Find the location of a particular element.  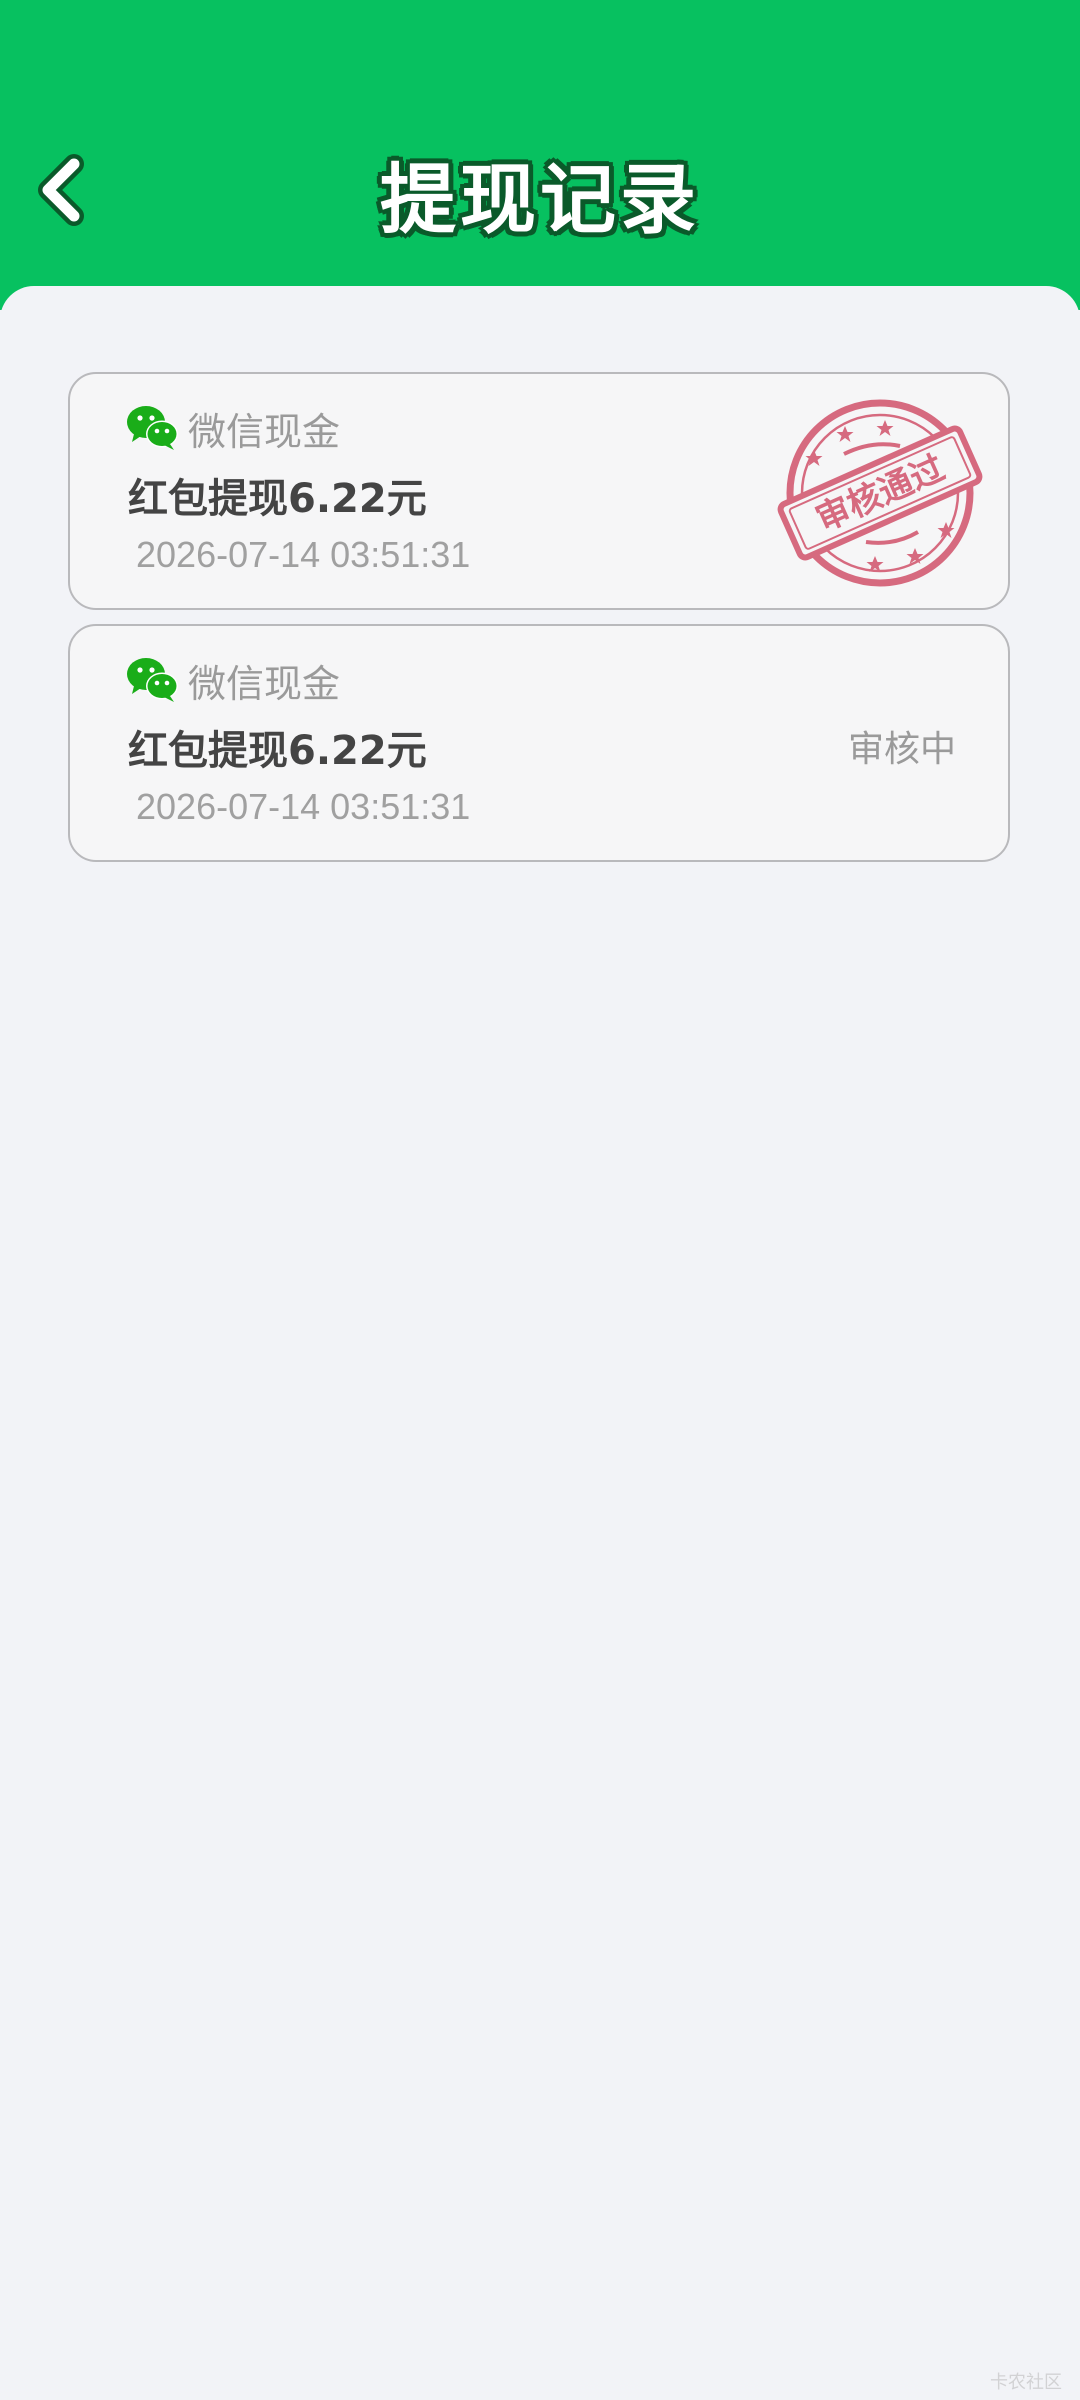

record-card: 微信现金 红包提现6.22元 2026-07-14 03:51:31 审核中 is located at coordinates (539, 743).